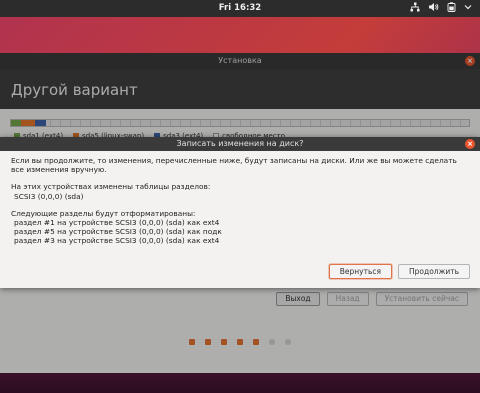  I want to click on dialog-titlebar: Записать изменения на диск? ×, so click(240, 144).